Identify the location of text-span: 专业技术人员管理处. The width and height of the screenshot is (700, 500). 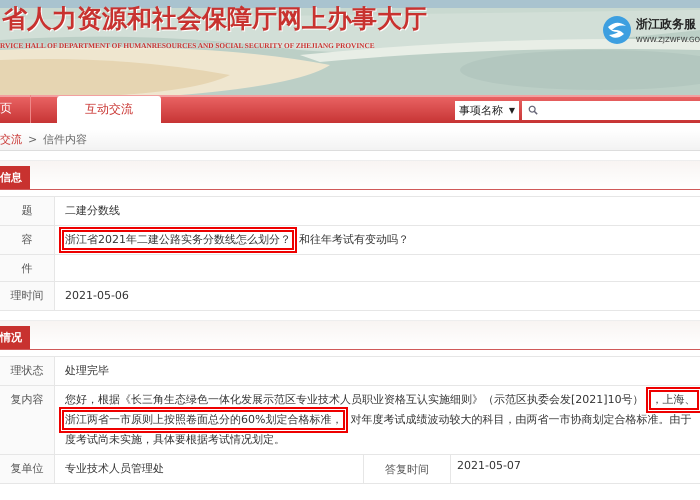
(114, 469).